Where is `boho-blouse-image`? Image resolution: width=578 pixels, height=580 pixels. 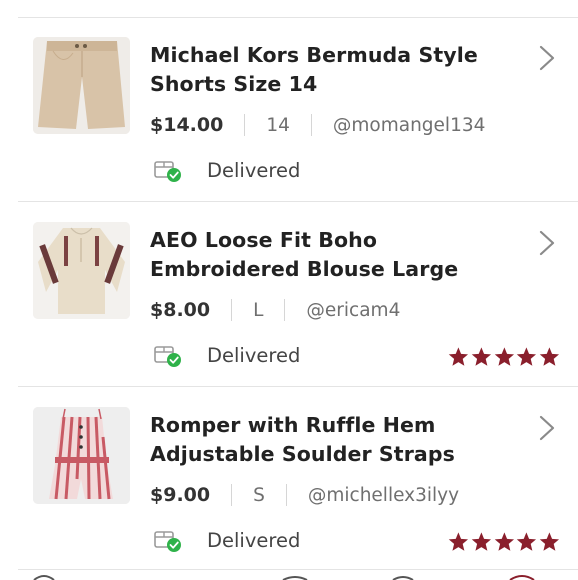
boho-blouse-image is located at coordinates (81, 270).